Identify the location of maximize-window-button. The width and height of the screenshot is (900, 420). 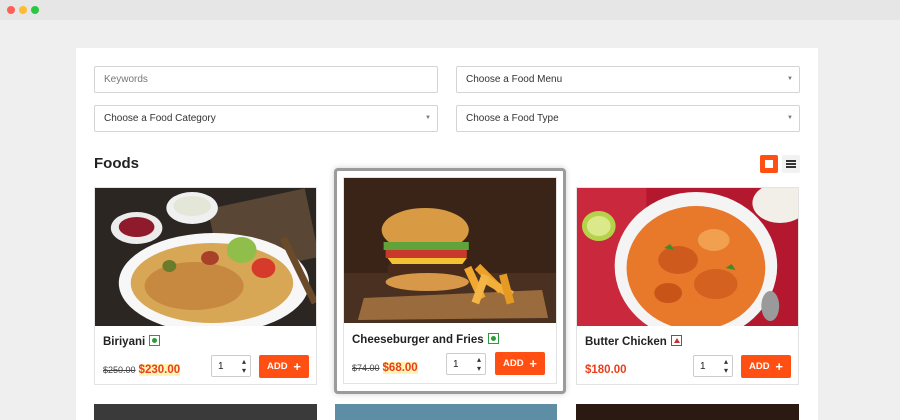
(35, 10).